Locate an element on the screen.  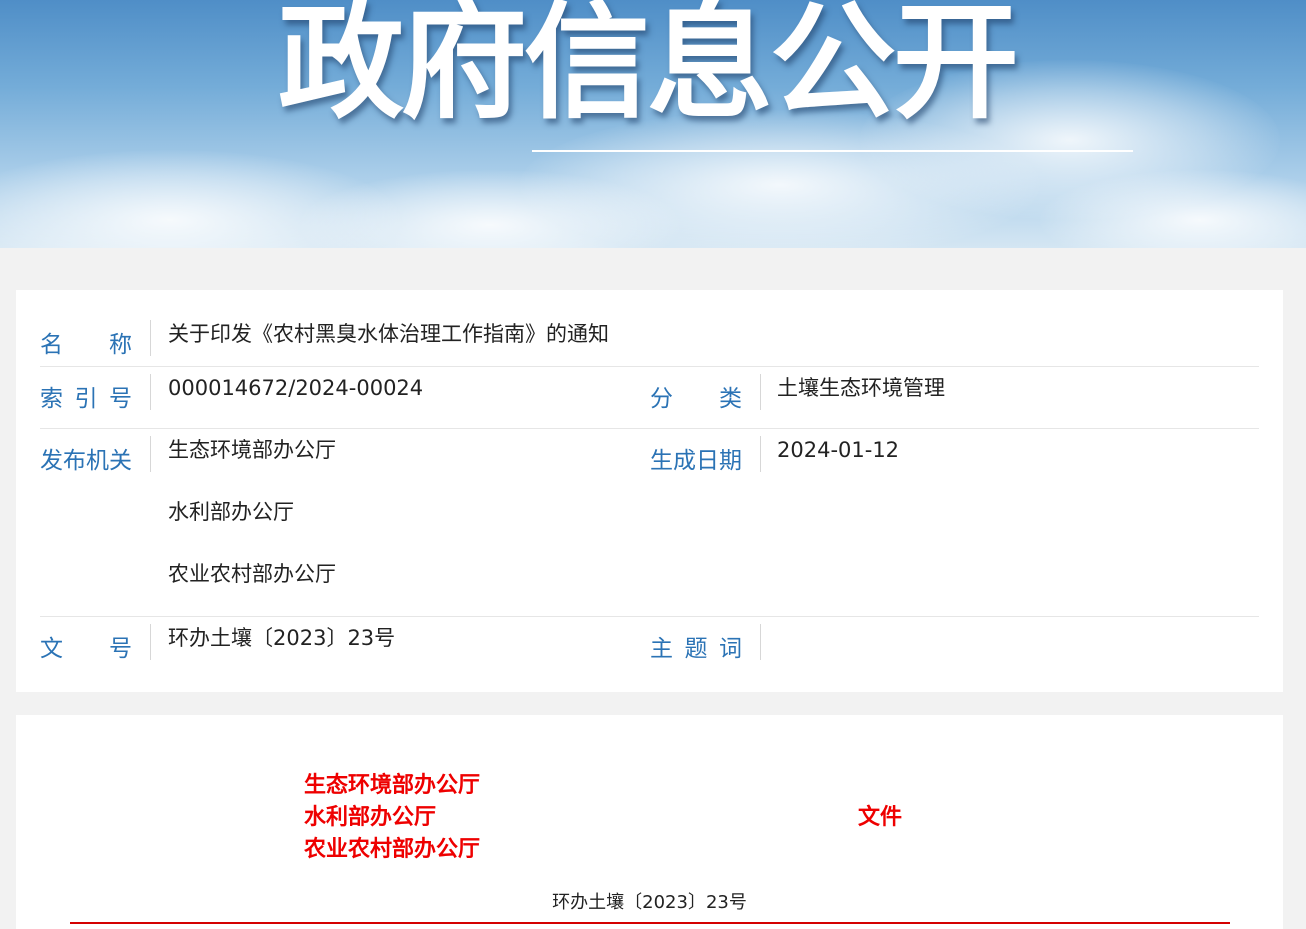
label-doc-number: 文 号 is located at coordinates (86, 649).